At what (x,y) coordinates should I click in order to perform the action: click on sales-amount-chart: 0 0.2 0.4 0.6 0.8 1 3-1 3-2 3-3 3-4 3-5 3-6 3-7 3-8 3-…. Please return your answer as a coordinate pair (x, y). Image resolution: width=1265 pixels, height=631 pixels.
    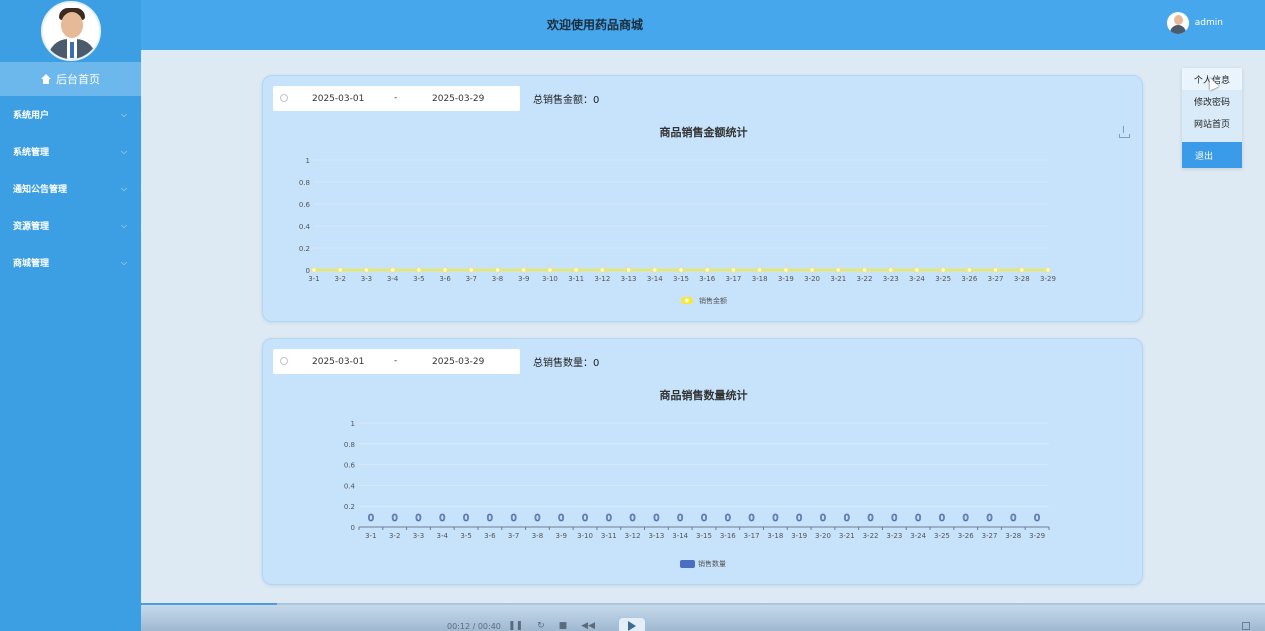
    Looking at the image, I should click on (677, 231).